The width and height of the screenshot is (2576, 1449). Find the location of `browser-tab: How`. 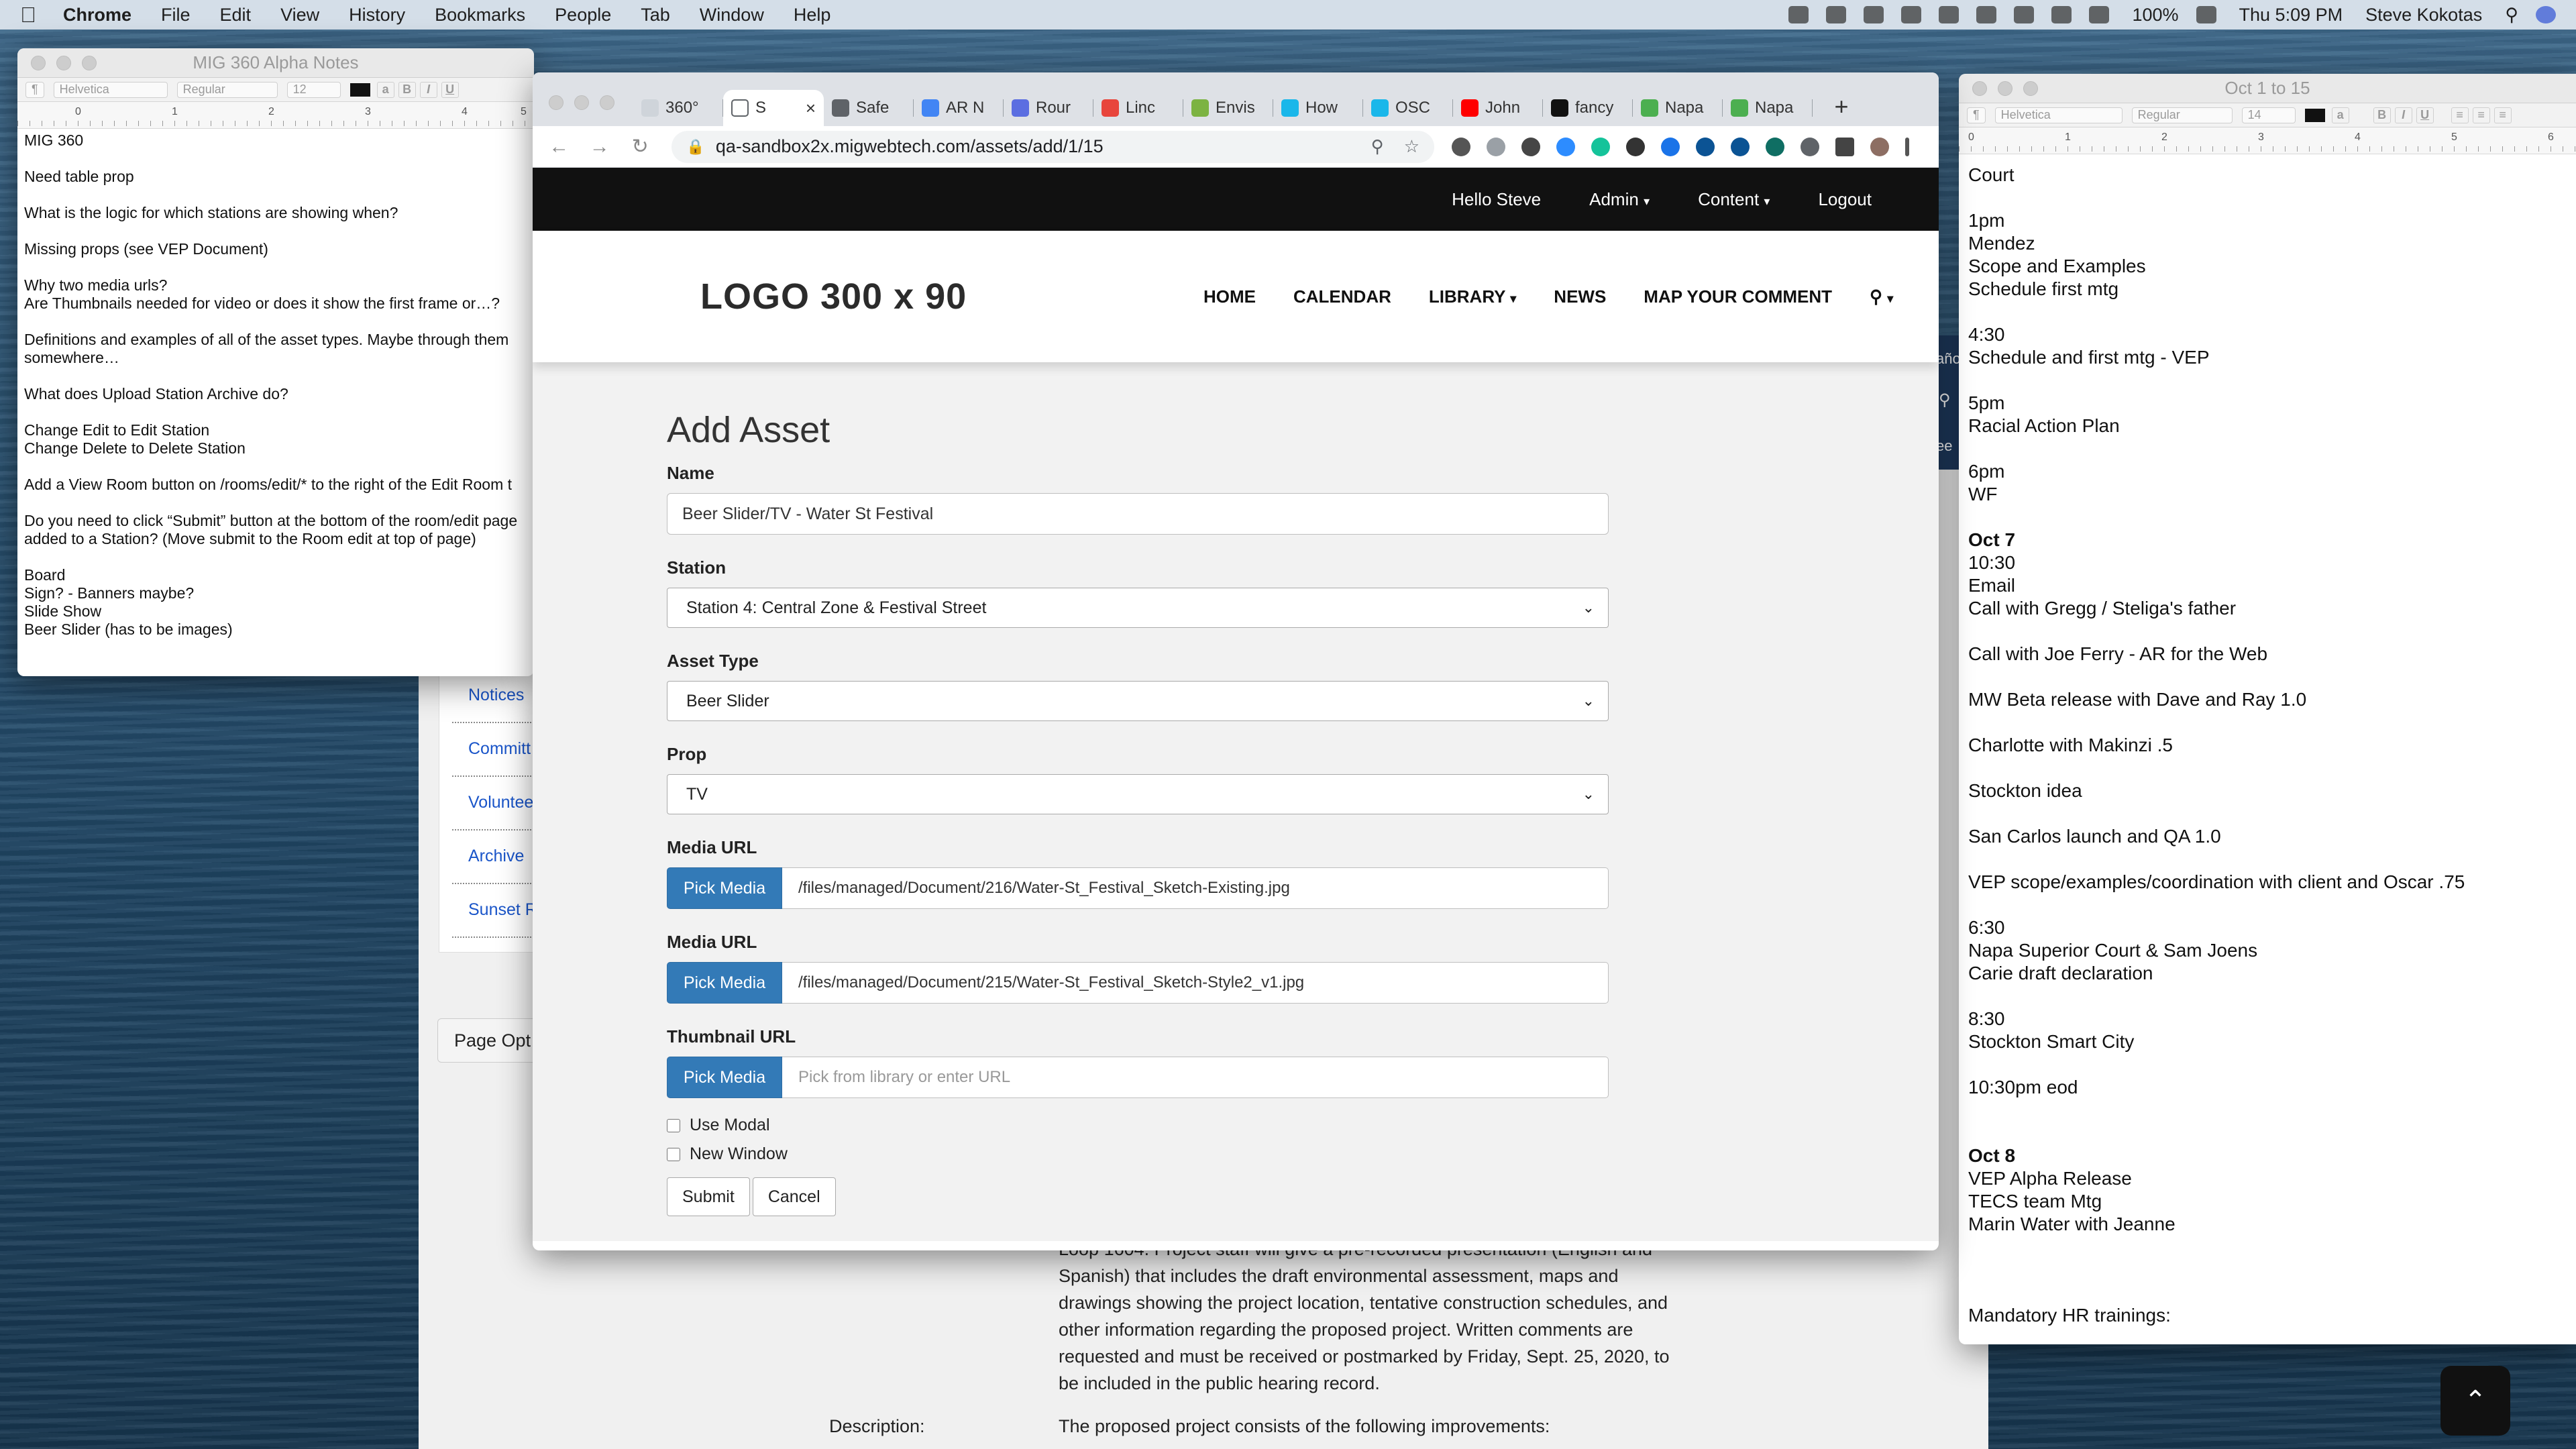

browser-tab: How is located at coordinates (1318, 108).